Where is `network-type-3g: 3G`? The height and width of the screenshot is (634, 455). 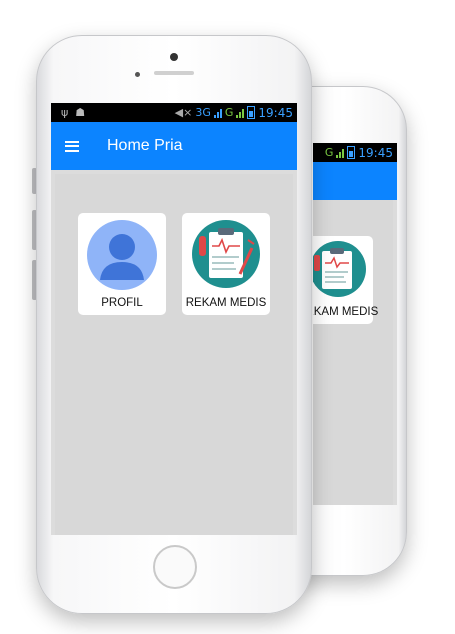
network-type-3g: 3G is located at coordinates (203, 112).